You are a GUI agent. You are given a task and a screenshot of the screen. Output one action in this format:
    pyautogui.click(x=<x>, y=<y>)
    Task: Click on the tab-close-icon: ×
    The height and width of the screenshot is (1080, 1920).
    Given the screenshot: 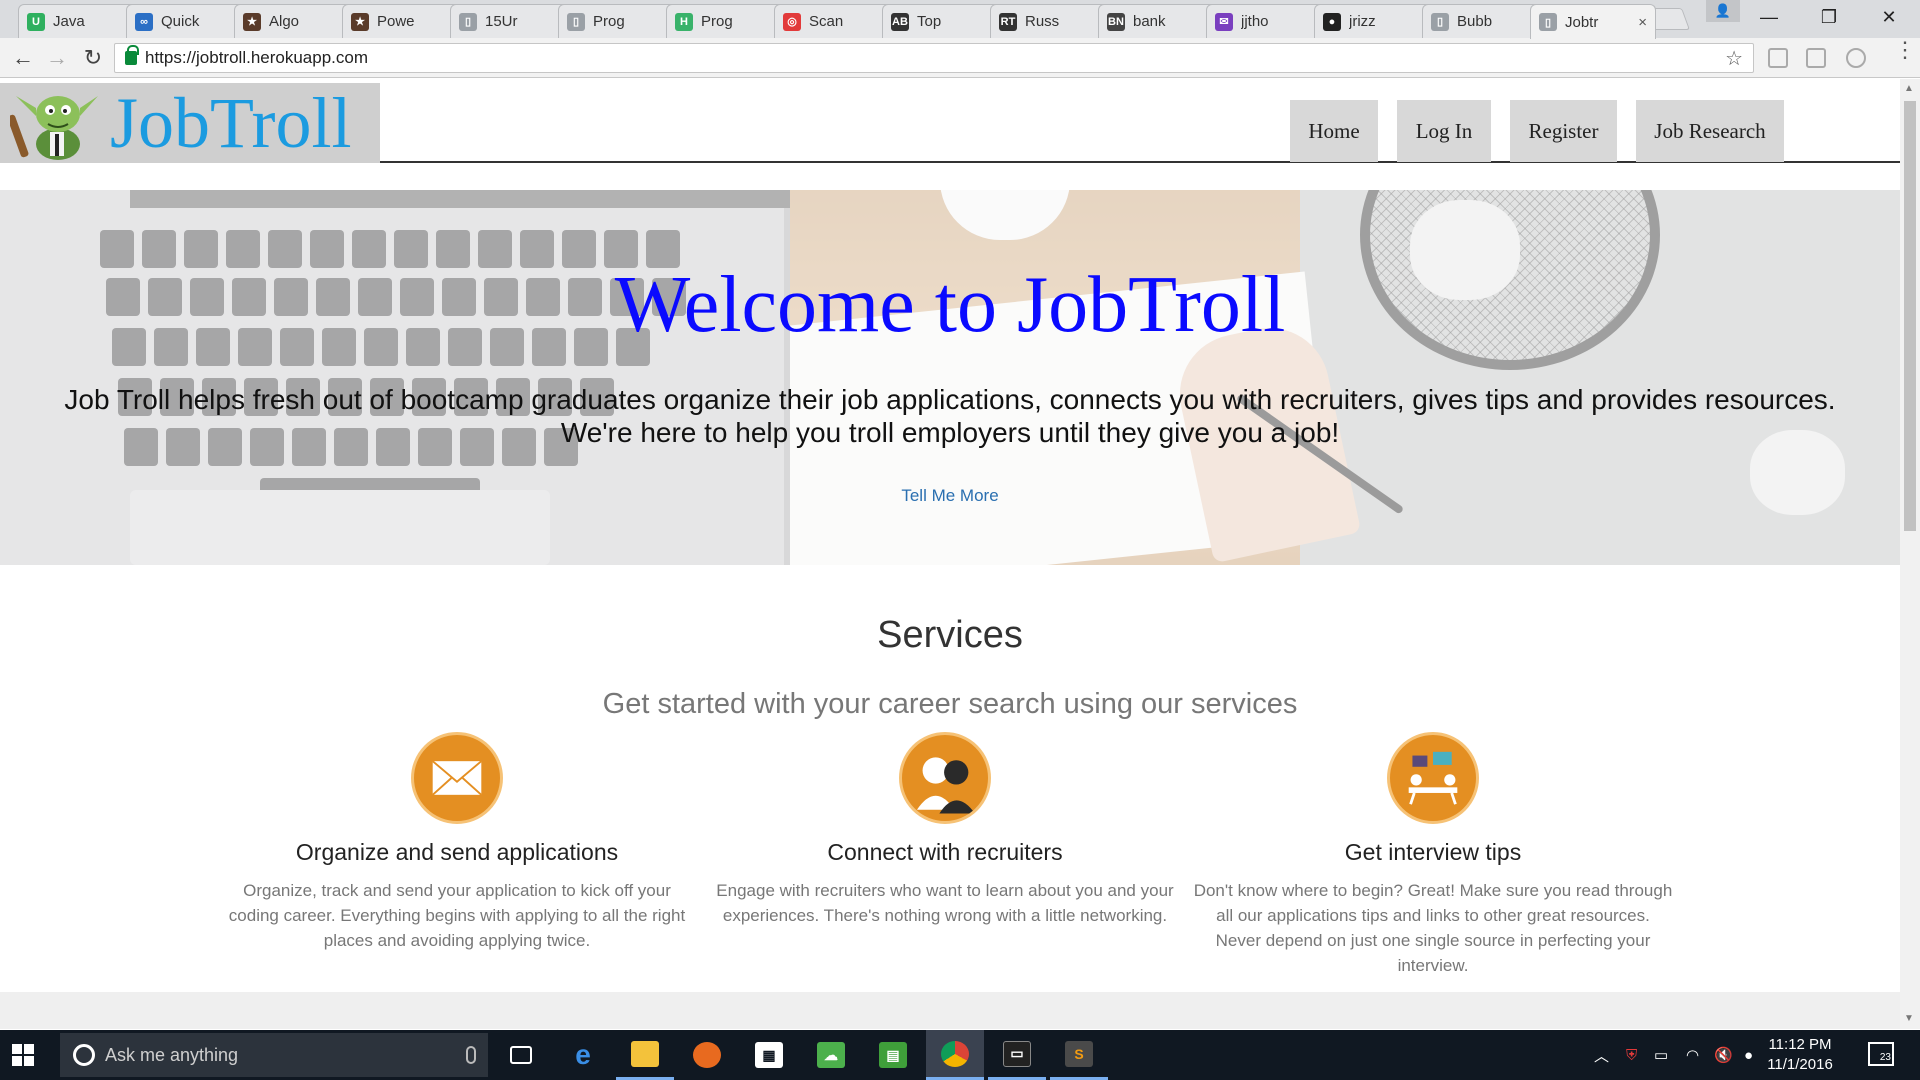 What is the action you would take?
    pyautogui.click(x=1642, y=22)
    